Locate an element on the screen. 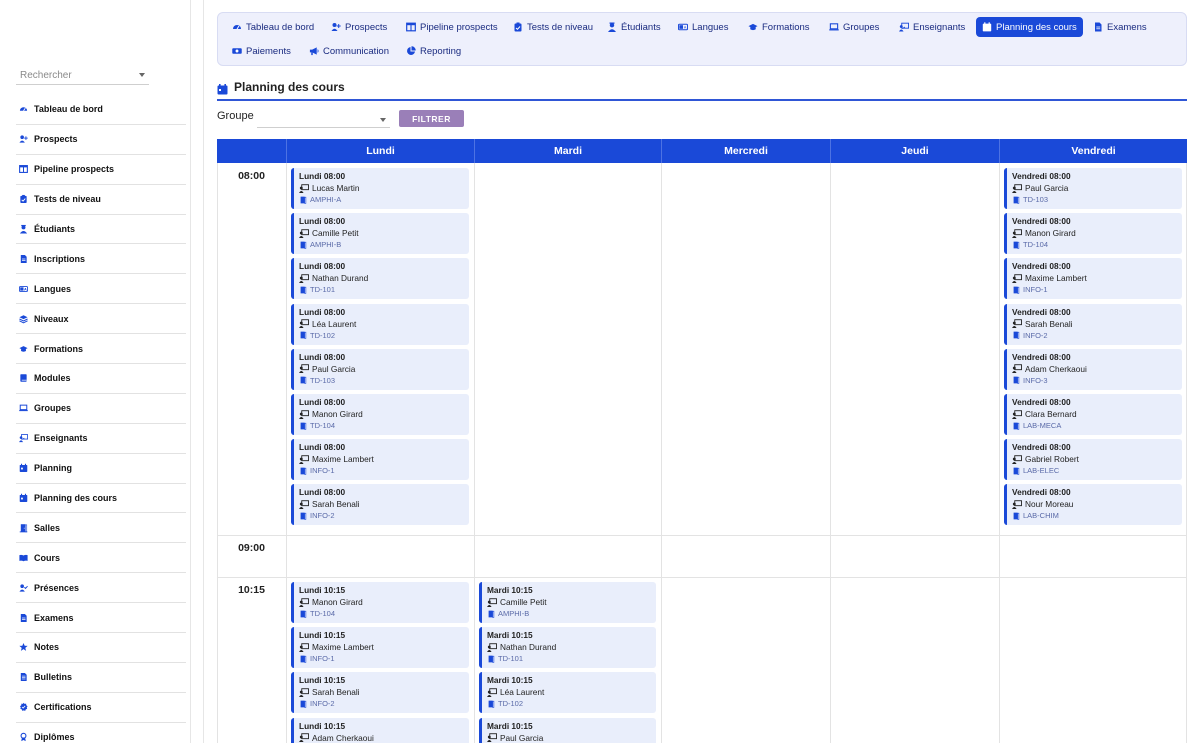 The width and height of the screenshot is (1200, 743). session-room: TD-102 is located at coordinates (381, 335).